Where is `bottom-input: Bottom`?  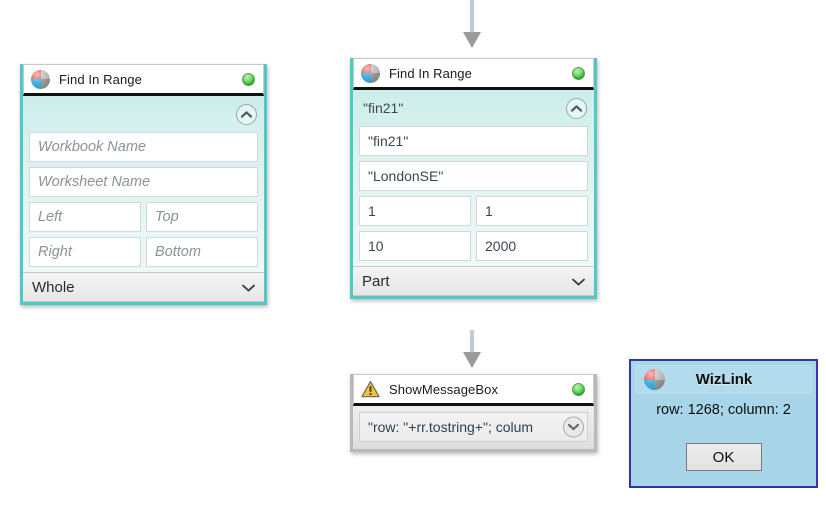
bottom-input: Bottom is located at coordinates (202, 252).